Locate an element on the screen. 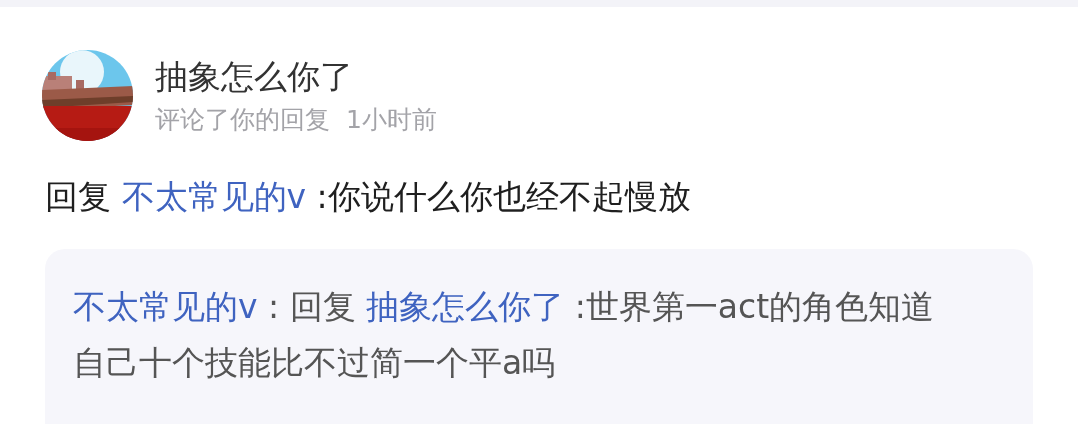  mention-link: 抽象怎么你了 is located at coordinates (465, 306).